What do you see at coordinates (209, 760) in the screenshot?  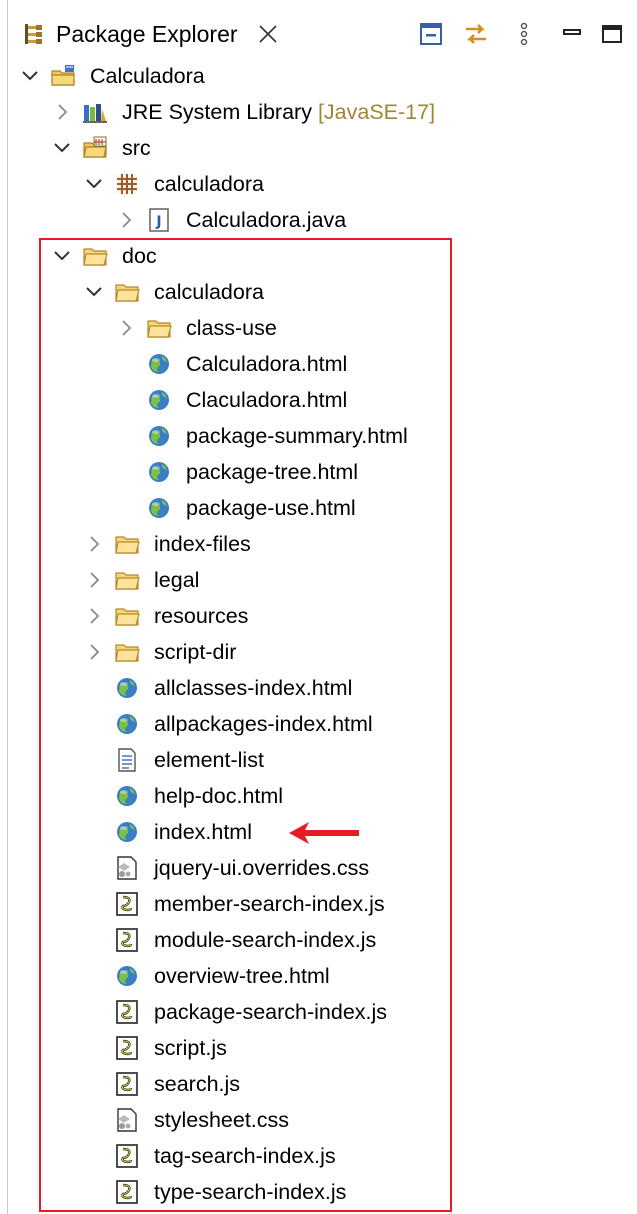 I see `item-name: element-list` at bounding box center [209, 760].